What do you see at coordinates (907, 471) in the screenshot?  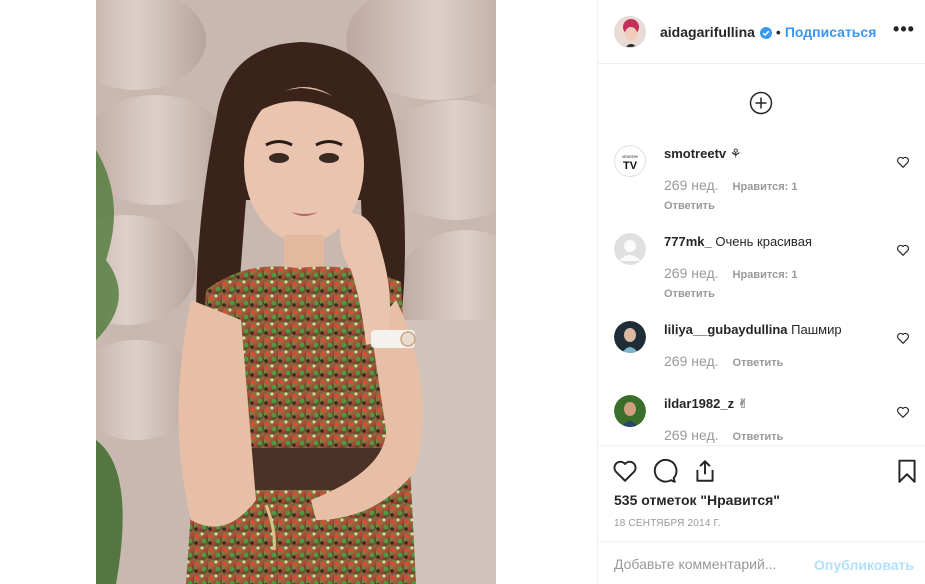 I see `bookmark-icon` at bounding box center [907, 471].